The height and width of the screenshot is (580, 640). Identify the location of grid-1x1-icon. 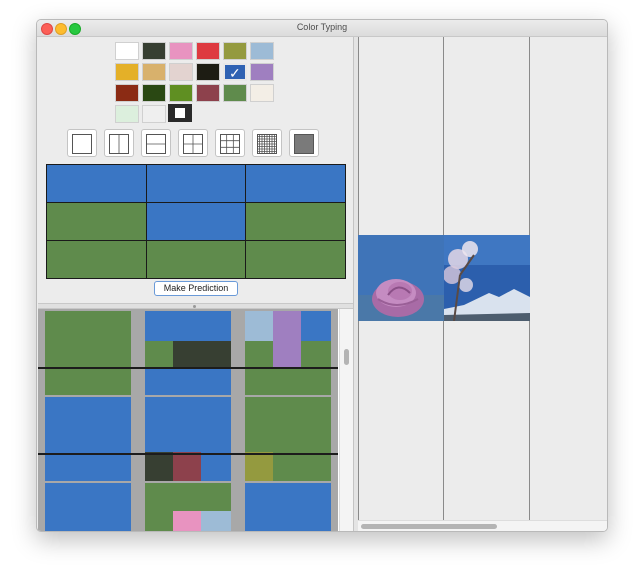
(82, 144).